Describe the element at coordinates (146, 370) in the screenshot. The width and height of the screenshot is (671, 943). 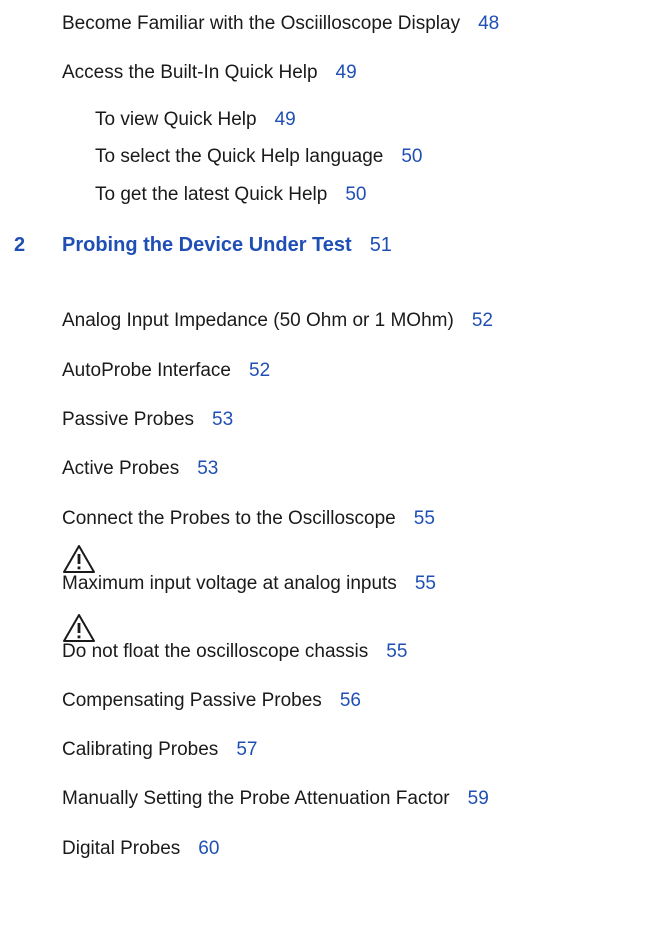
I see `toc-entry-title: AutoProbe Interface` at that location.